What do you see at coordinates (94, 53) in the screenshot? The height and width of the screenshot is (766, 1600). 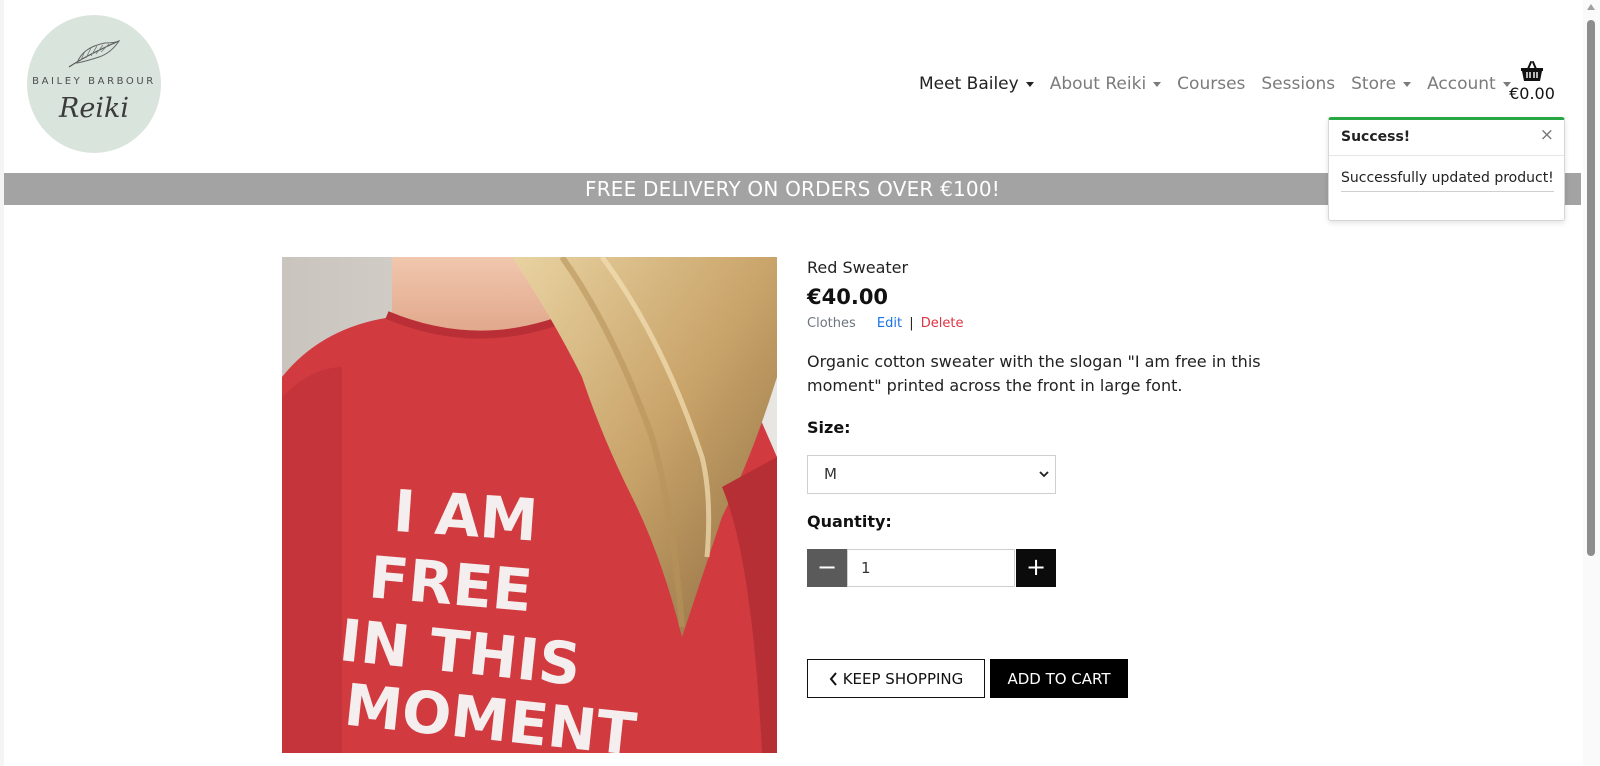 I see `feather-icon` at bounding box center [94, 53].